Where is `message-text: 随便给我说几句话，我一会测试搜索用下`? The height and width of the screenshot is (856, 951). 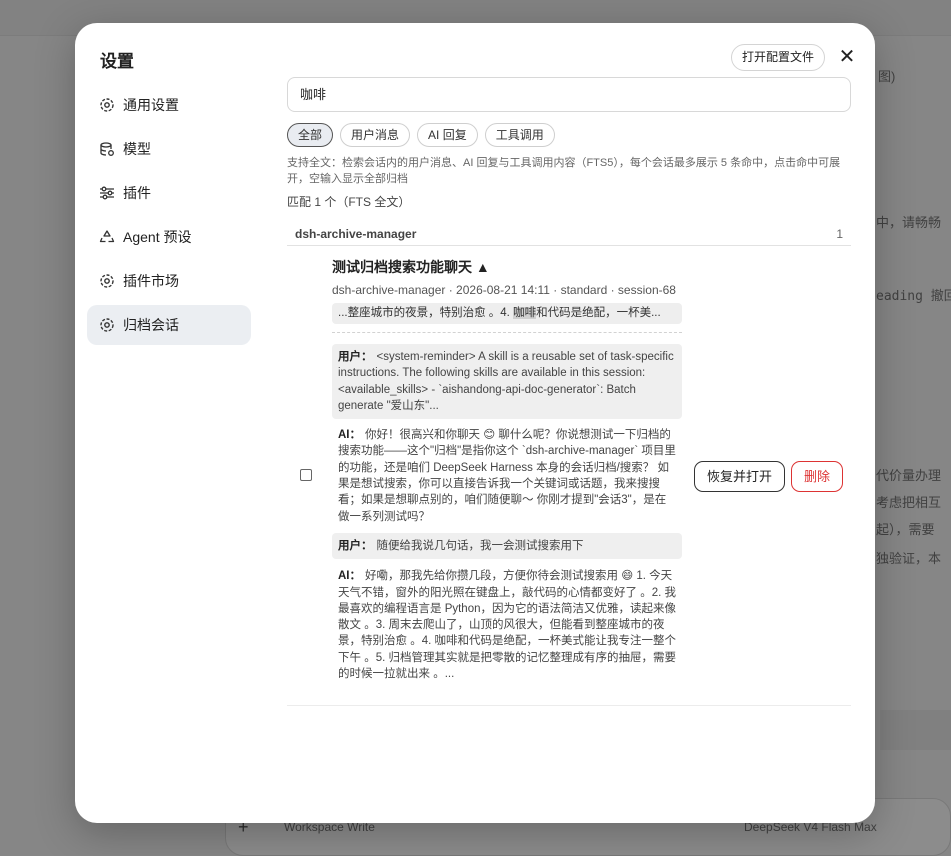
message-text: 随便给我说几句话，我一会测试搜索用下 is located at coordinates (480, 545).